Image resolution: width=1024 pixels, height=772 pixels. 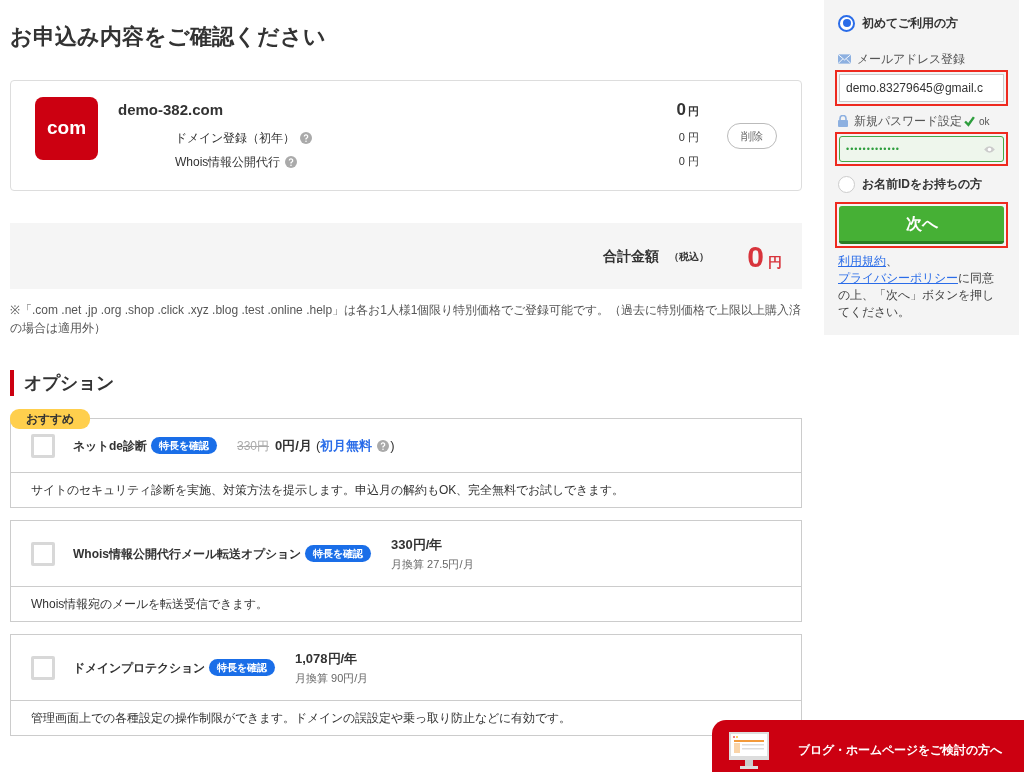 What do you see at coordinates (921, 88) in the screenshot?
I see `email-field: demo.83279645@gmail.c` at bounding box center [921, 88].